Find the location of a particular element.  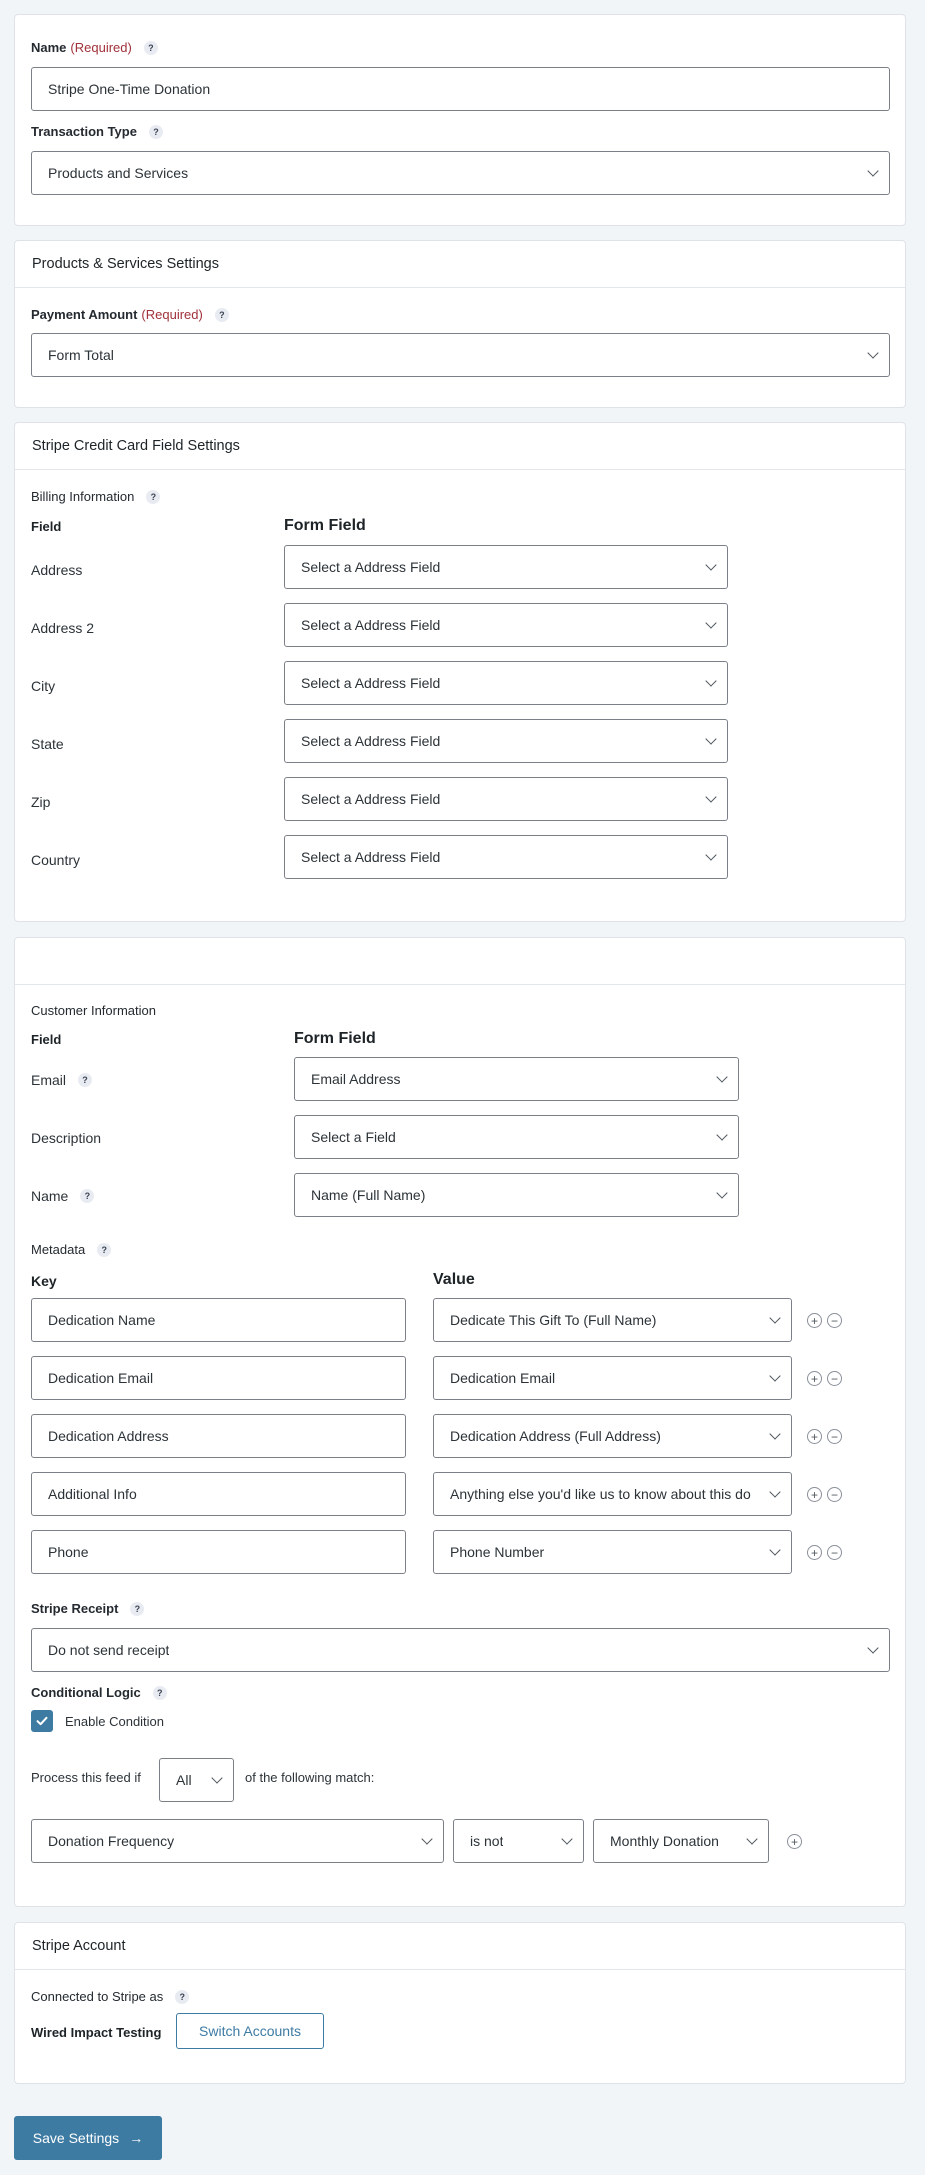

transaction-type-select: Products and Services is located at coordinates (460, 173).